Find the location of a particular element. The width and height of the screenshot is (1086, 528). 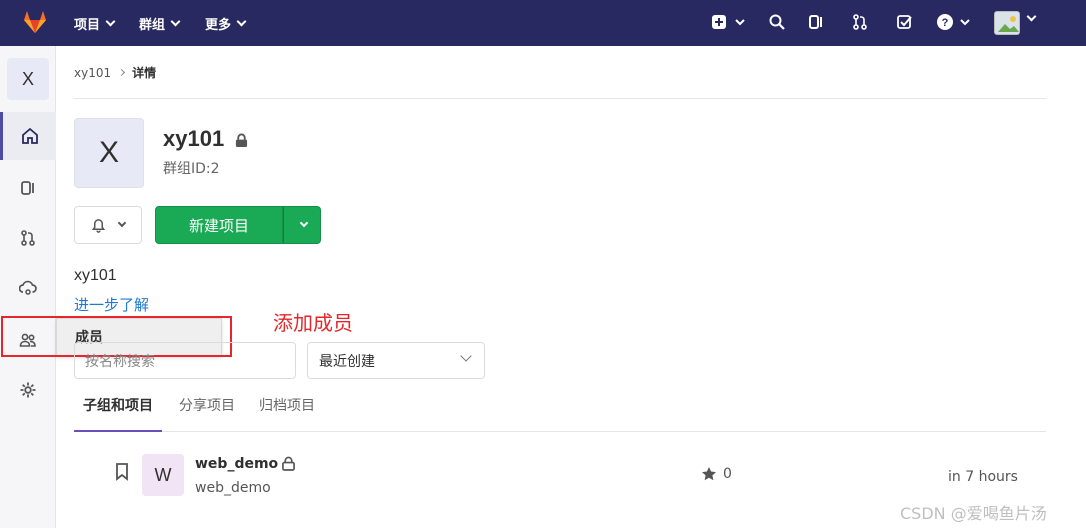

nav-menu-label: 群组 is located at coordinates (152, 25).